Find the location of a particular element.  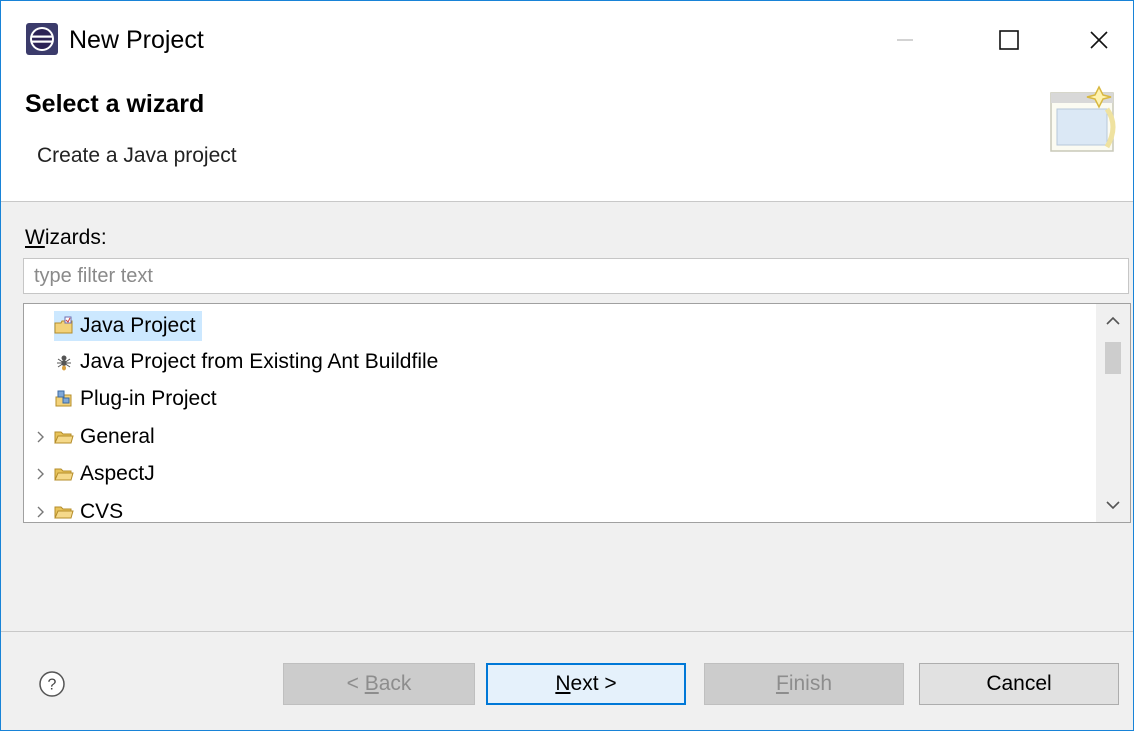

cancel-button-label: Cancel is located at coordinates (1019, 683).